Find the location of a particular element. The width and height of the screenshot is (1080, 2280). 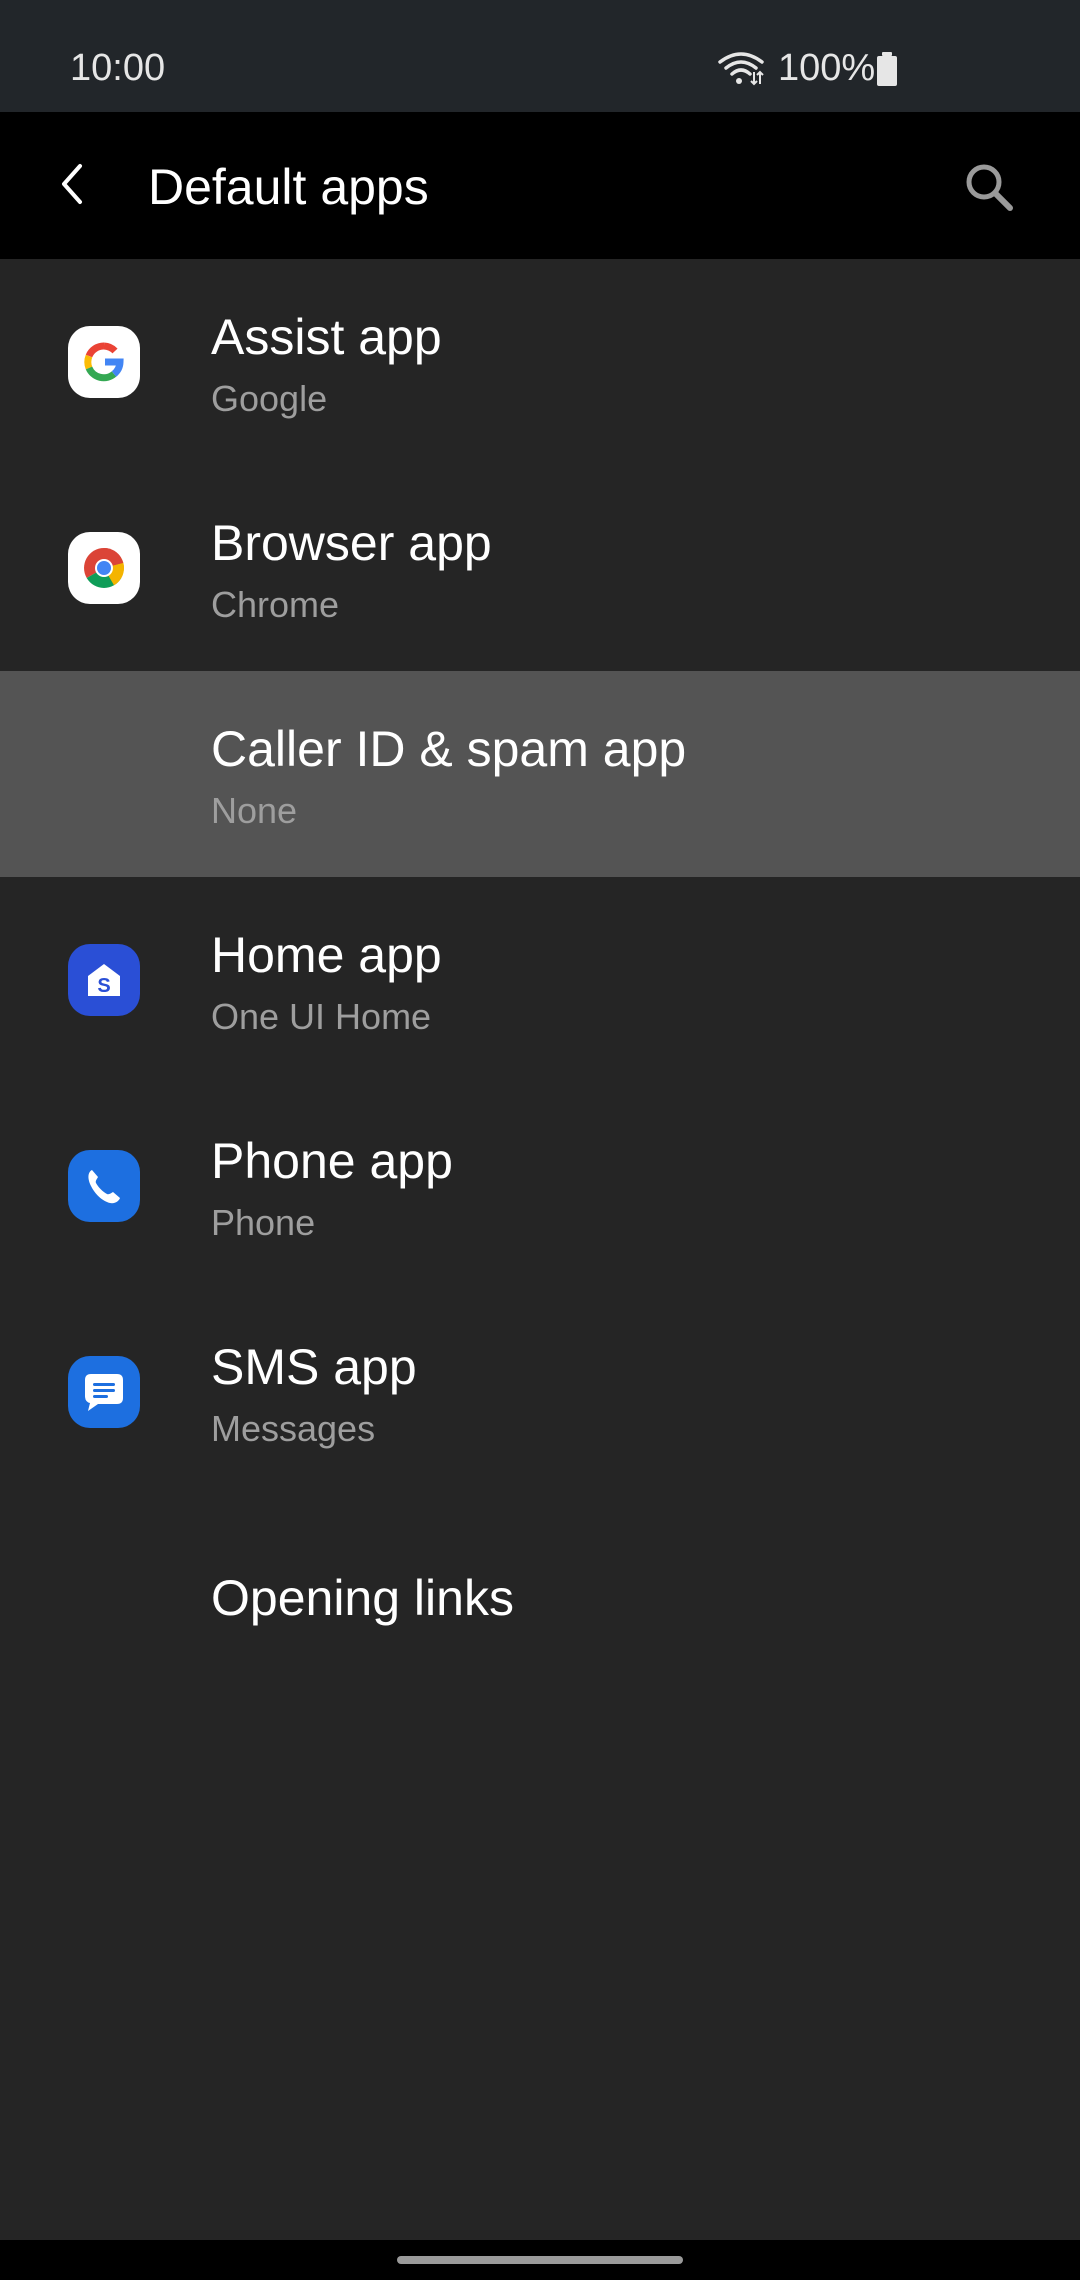

back-arrow-icon is located at coordinates (72, 184).